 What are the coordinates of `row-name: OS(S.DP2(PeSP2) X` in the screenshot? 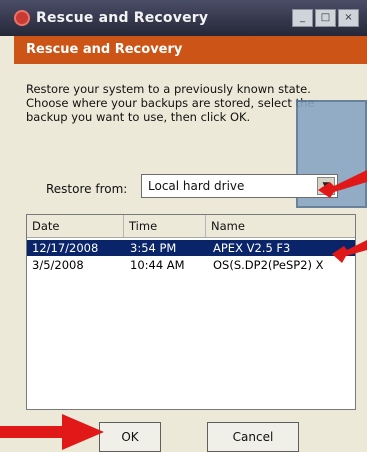 It's located at (268, 265).